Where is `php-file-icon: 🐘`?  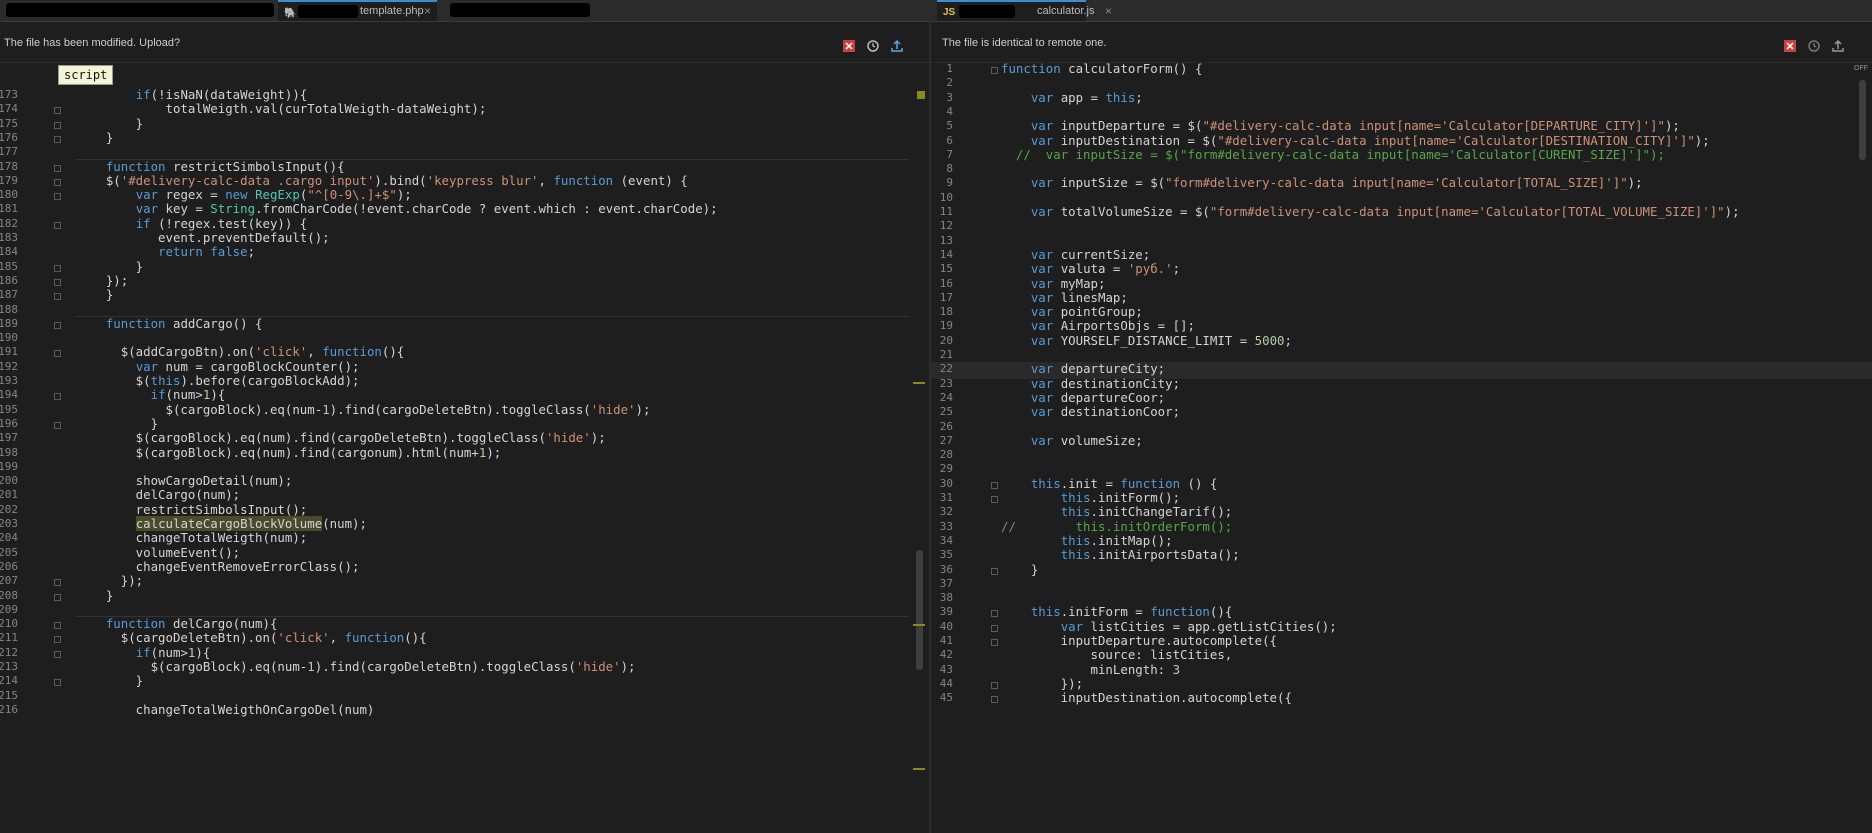
php-file-icon: 🐘 is located at coordinates (290, 13).